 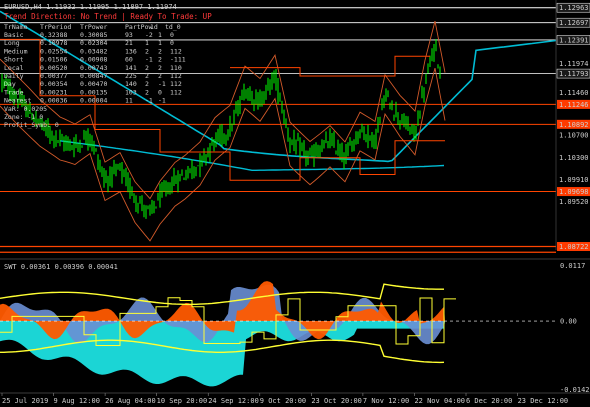 What do you see at coordinates (182, 401) in the screenshot?
I see `time-axis-label: 10 Sep 20:00` at bounding box center [182, 401].